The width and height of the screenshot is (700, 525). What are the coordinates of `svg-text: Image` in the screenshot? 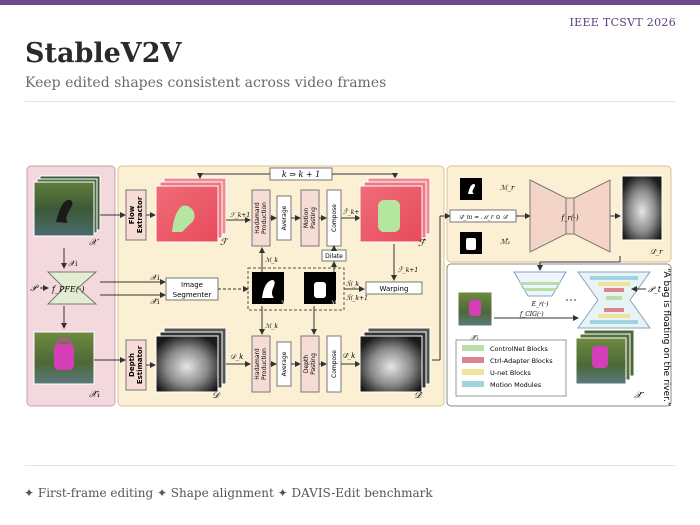 It's located at (192, 285).